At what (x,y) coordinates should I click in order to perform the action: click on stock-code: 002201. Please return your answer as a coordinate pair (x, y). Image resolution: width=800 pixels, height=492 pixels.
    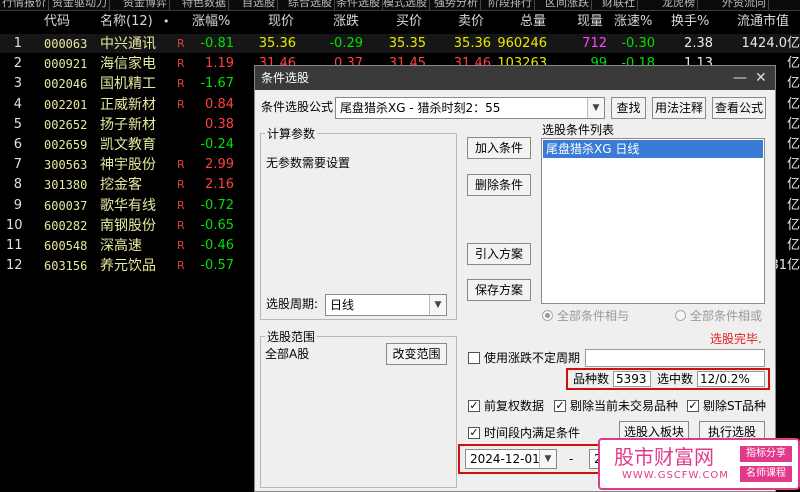
    Looking at the image, I should click on (66, 105).